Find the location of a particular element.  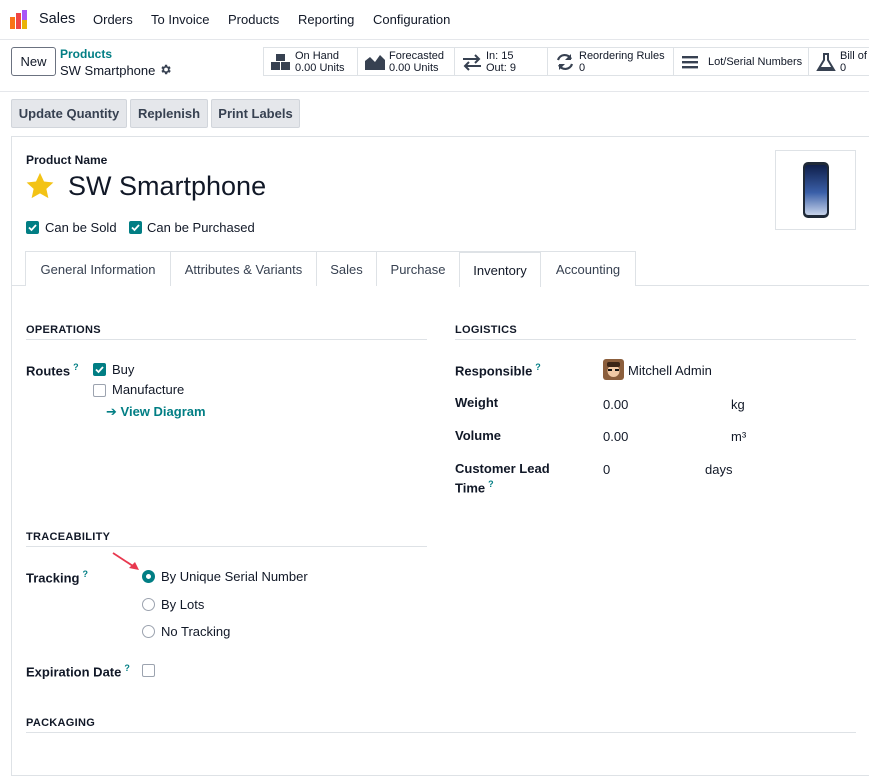

operations-separator is located at coordinates (226, 339).